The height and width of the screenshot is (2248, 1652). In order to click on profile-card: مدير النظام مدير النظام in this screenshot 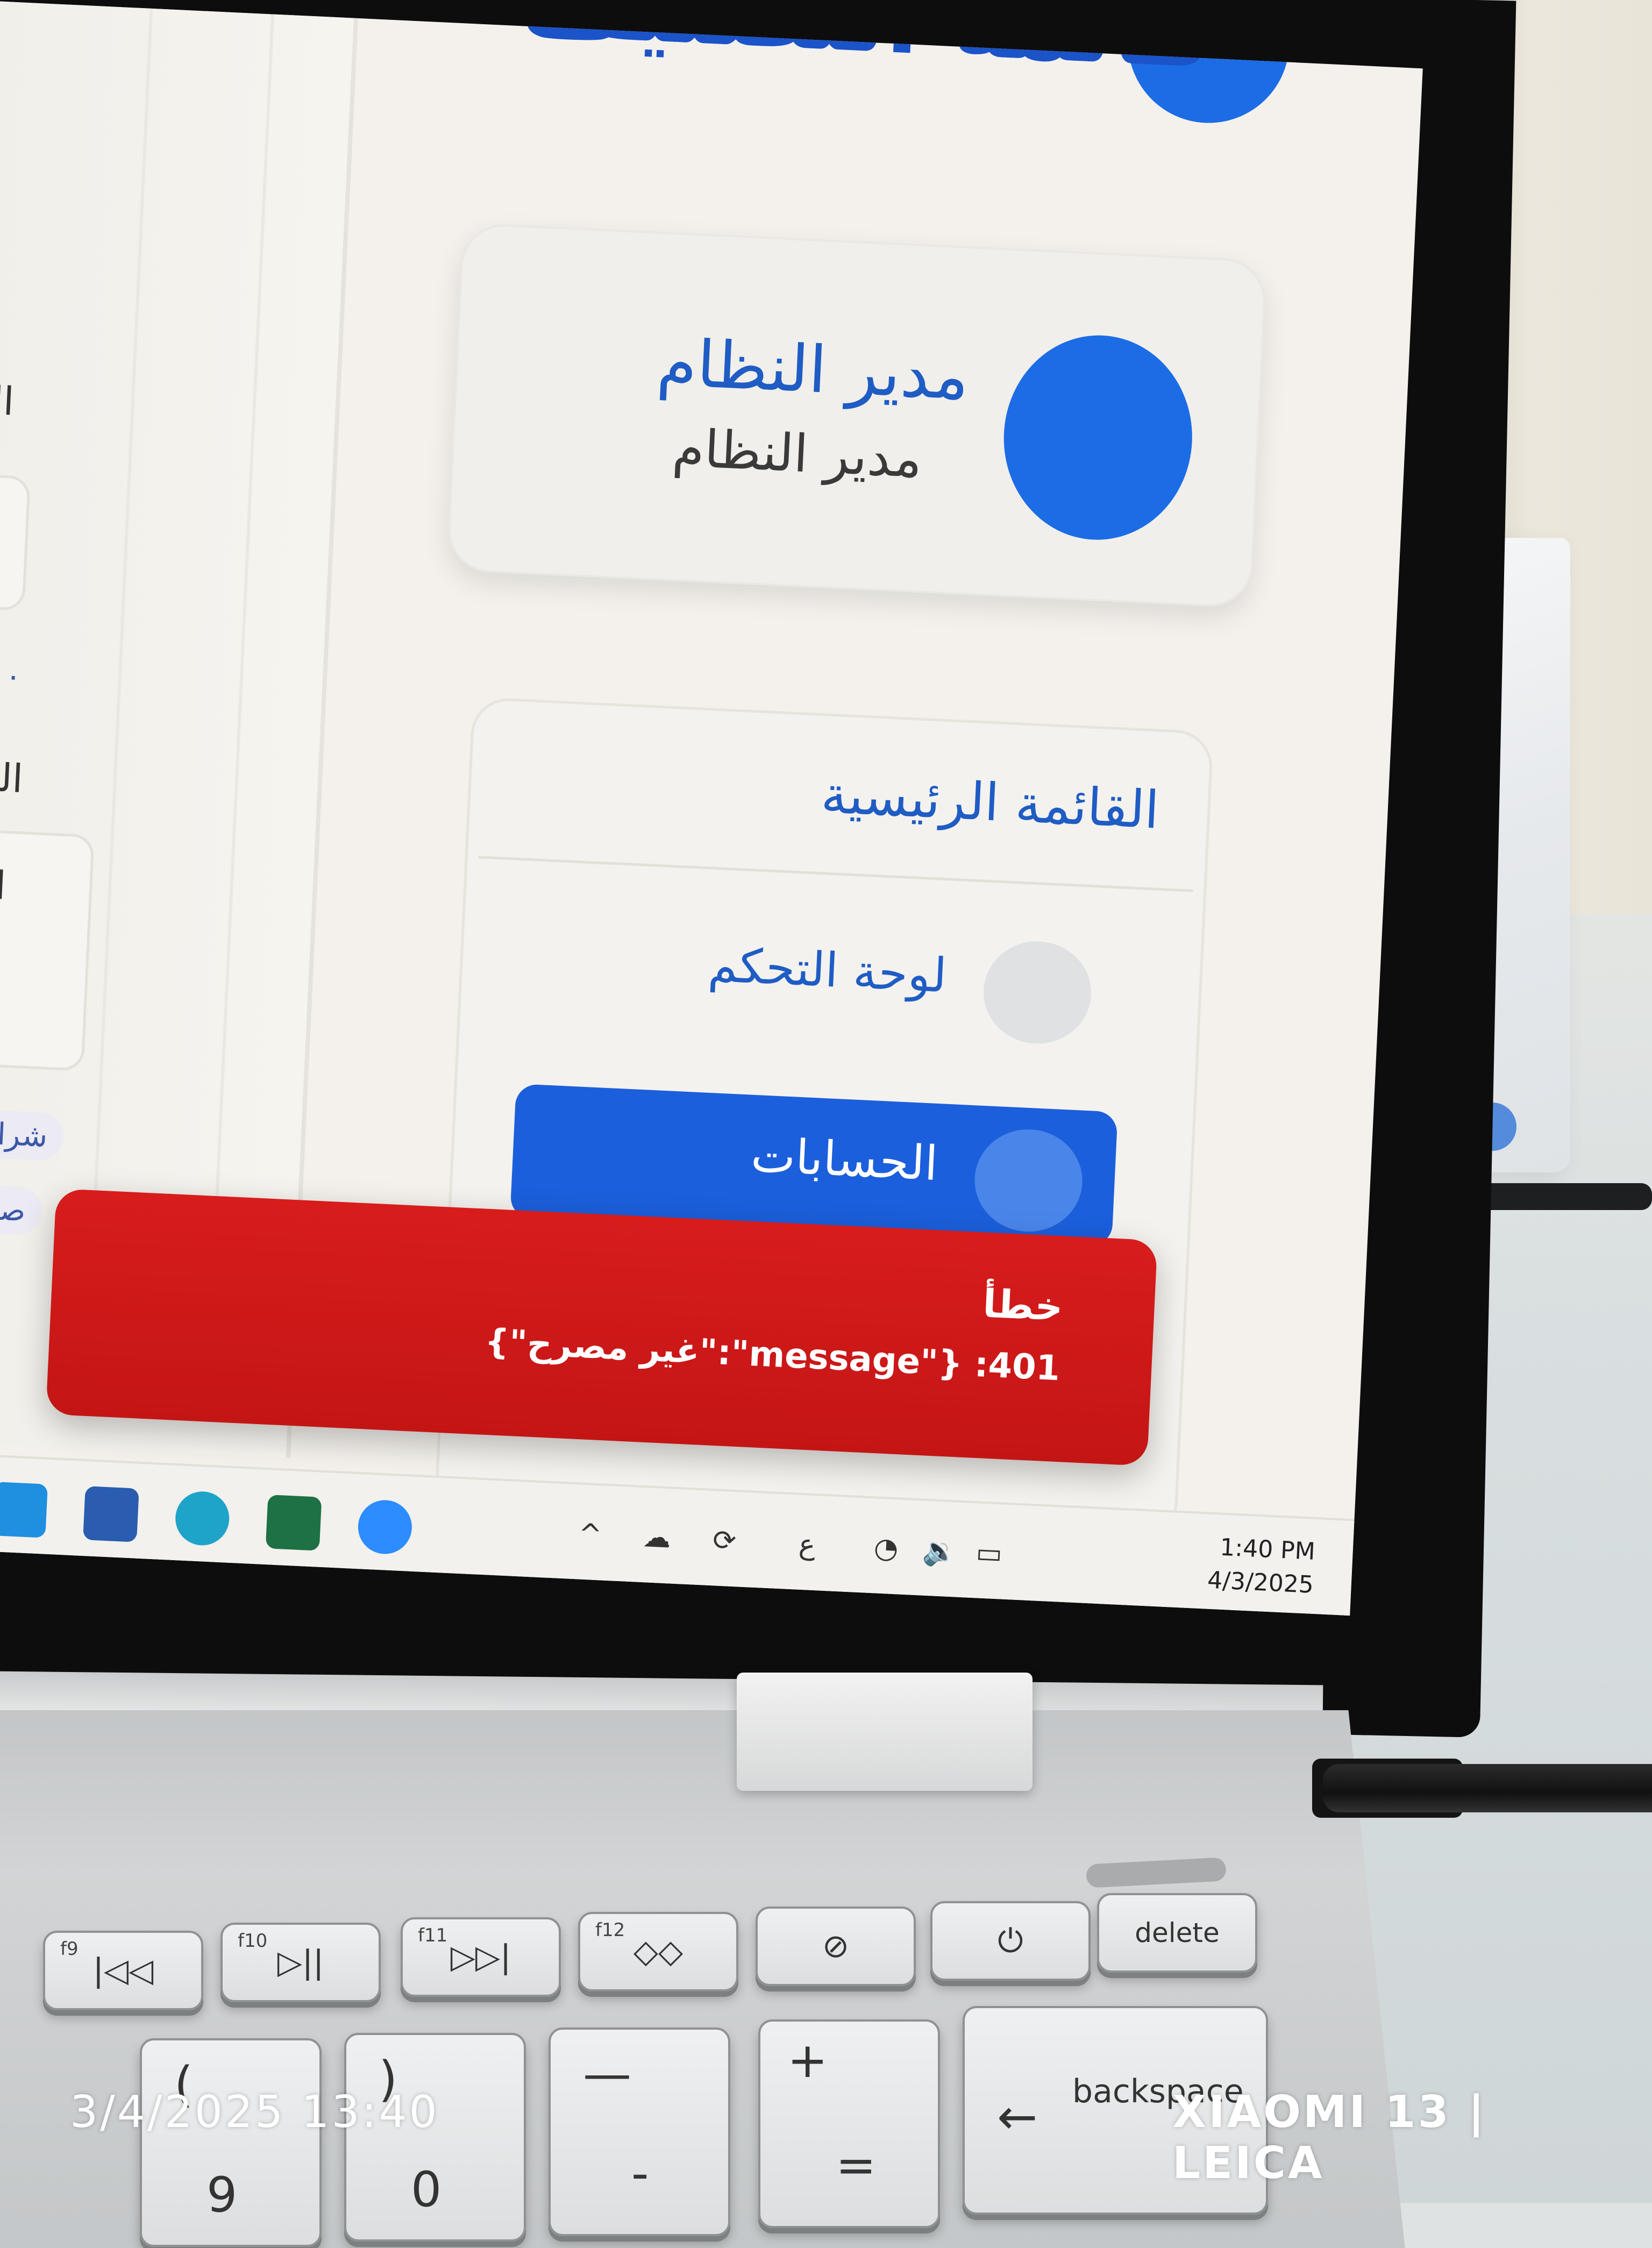, I will do `click(857, 415)`.